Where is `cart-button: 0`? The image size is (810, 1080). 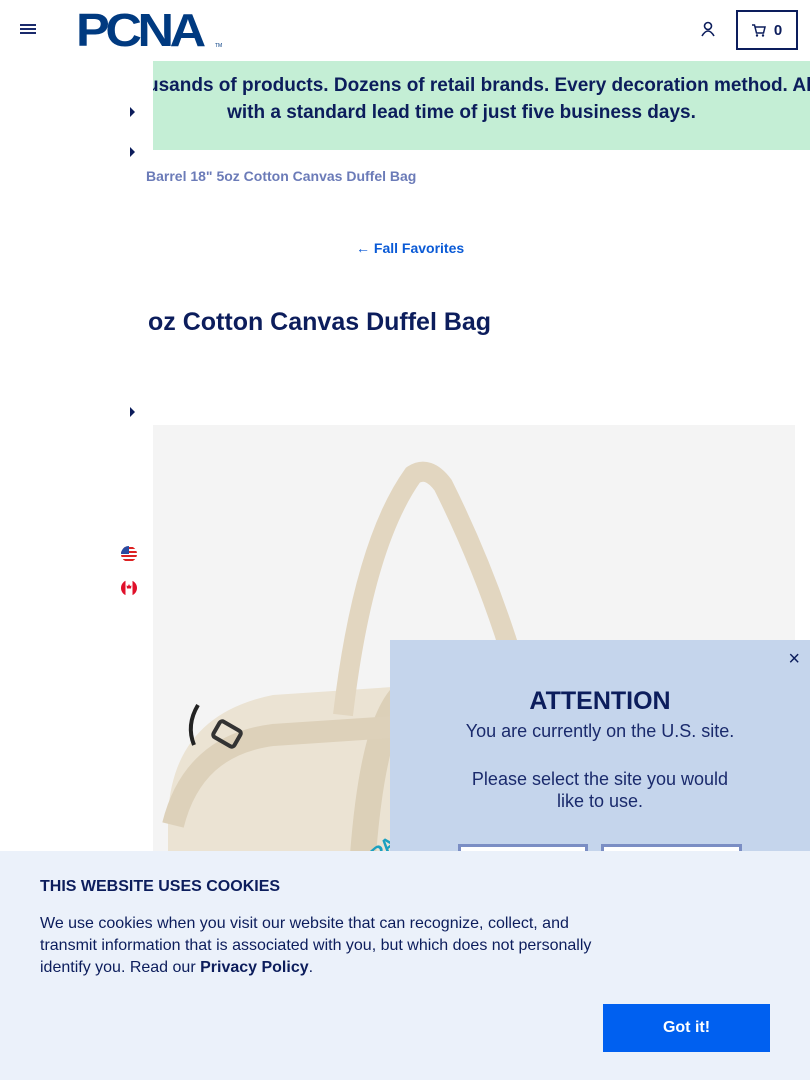
cart-button: 0 is located at coordinates (767, 30).